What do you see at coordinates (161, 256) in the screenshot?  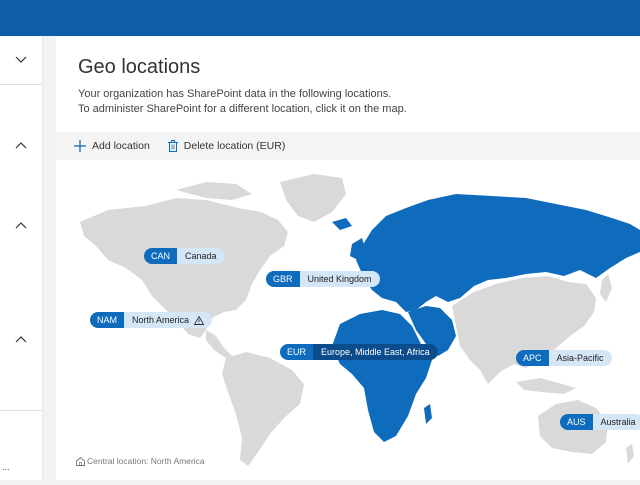 I see `location-code: CAN` at bounding box center [161, 256].